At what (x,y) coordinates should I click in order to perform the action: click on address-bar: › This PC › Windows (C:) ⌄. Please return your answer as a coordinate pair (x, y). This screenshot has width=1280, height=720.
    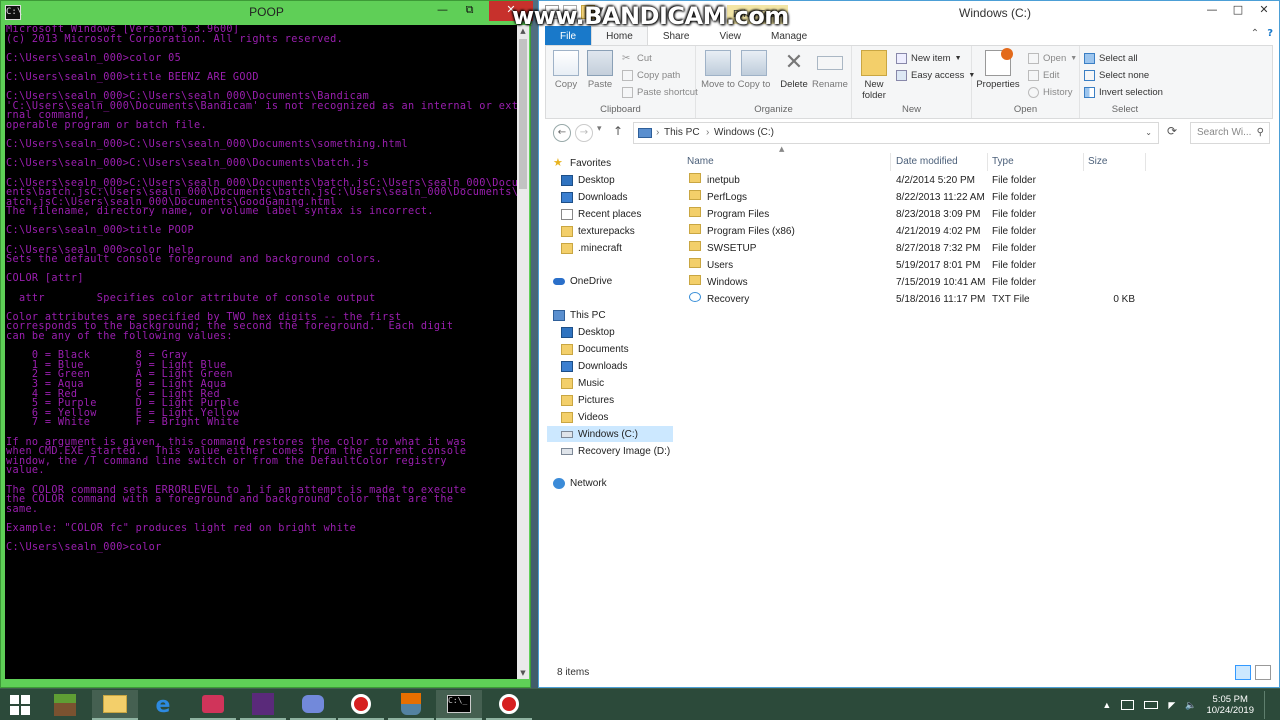
    Looking at the image, I should click on (896, 133).